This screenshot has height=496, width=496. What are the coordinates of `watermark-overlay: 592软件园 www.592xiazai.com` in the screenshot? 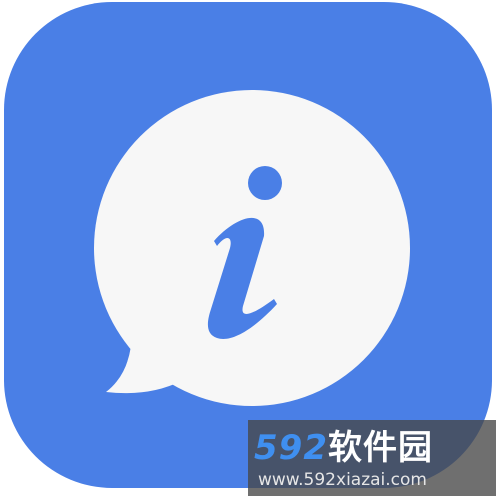 It's located at (372, 458).